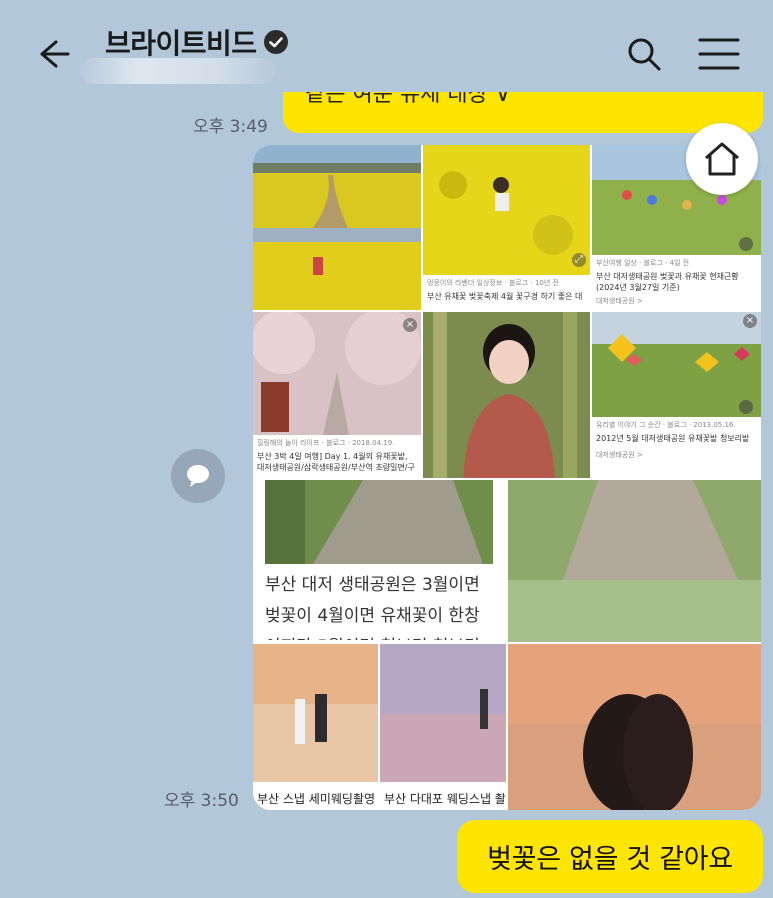 Image resolution: width=773 pixels, height=898 pixels. Describe the element at coordinates (644, 54) in the screenshot. I see `search-icon` at that location.